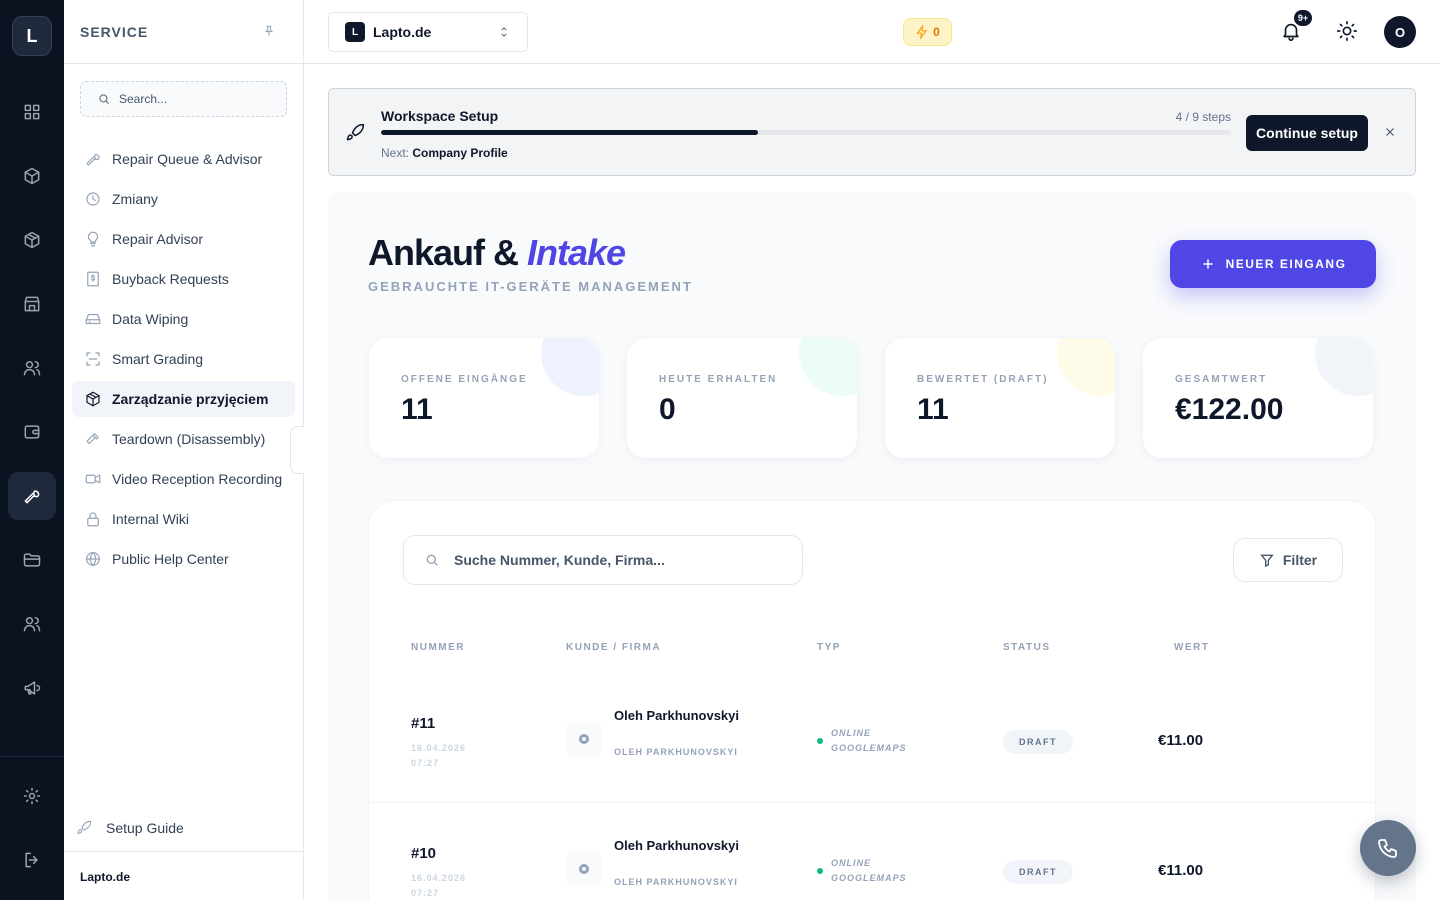 Image resolution: width=1440 pixels, height=900 pixels. What do you see at coordinates (93, 519) in the screenshot?
I see `lock-icon` at bounding box center [93, 519].